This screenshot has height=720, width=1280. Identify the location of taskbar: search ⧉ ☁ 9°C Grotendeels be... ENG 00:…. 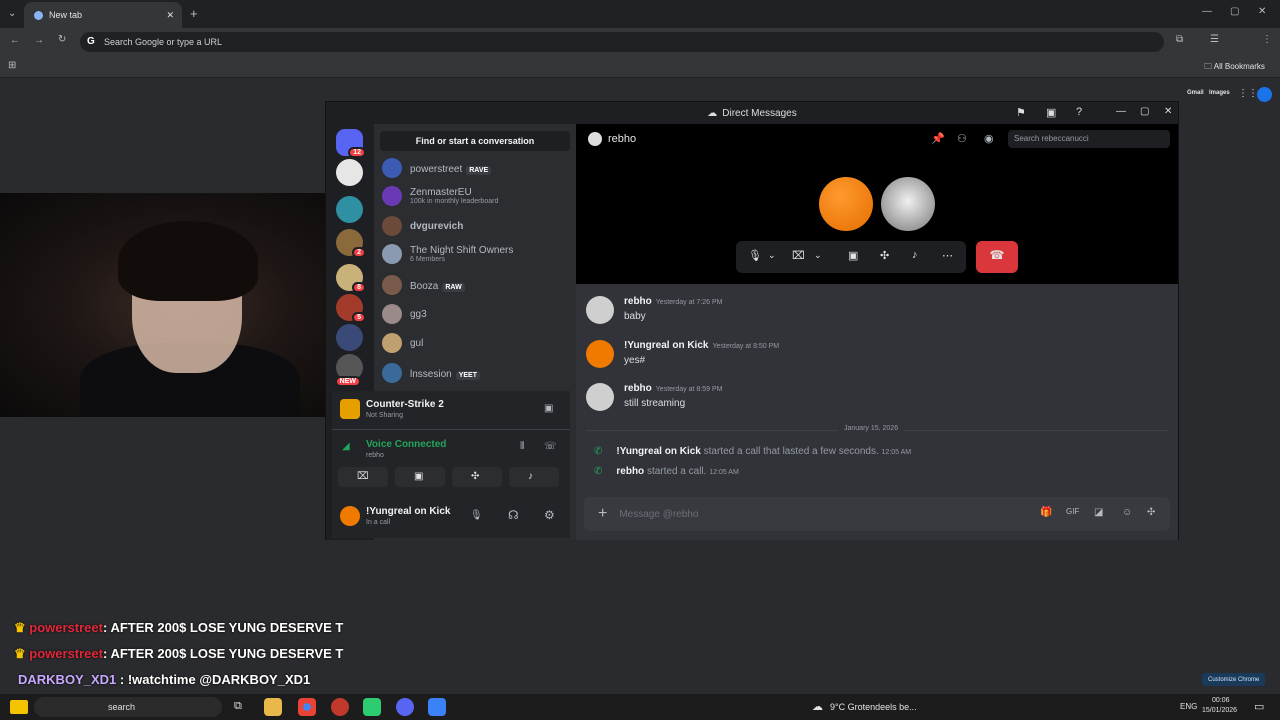
(640, 707).